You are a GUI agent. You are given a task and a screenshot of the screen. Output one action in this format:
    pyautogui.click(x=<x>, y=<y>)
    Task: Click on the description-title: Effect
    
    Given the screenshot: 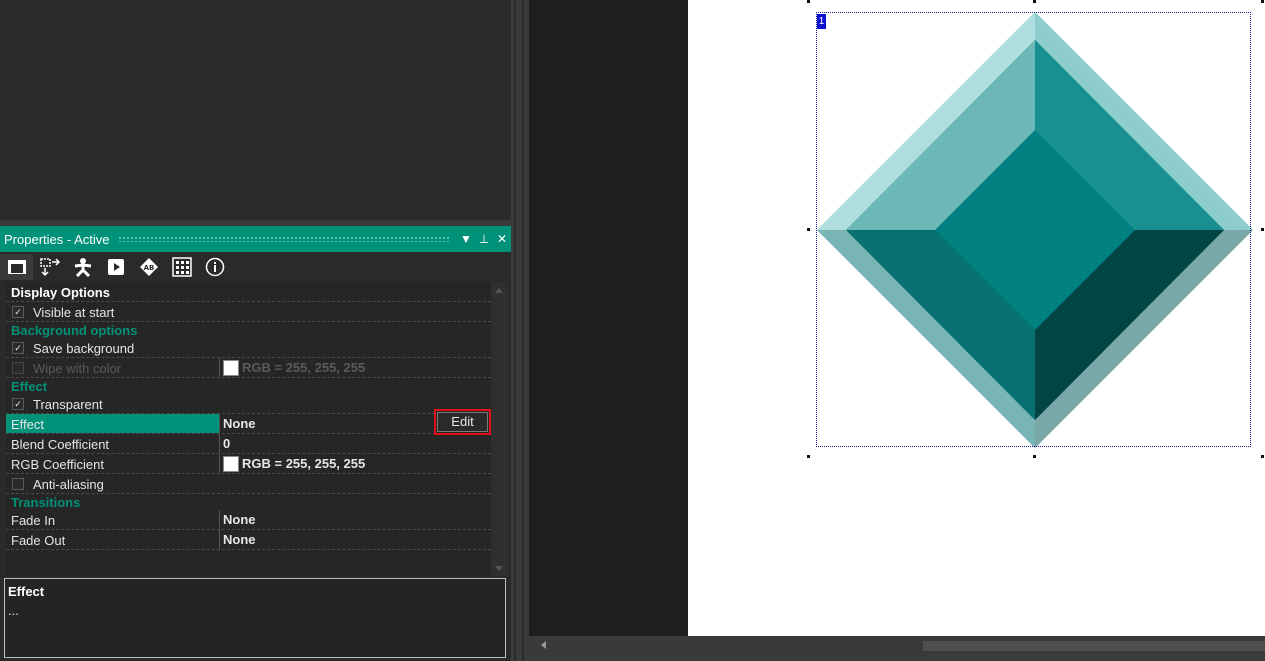 What is the action you would take?
    pyautogui.click(x=26, y=591)
    